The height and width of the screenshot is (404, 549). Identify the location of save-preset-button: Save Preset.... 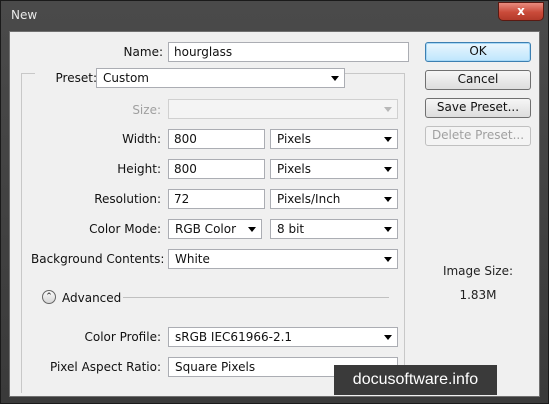
(478, 108).